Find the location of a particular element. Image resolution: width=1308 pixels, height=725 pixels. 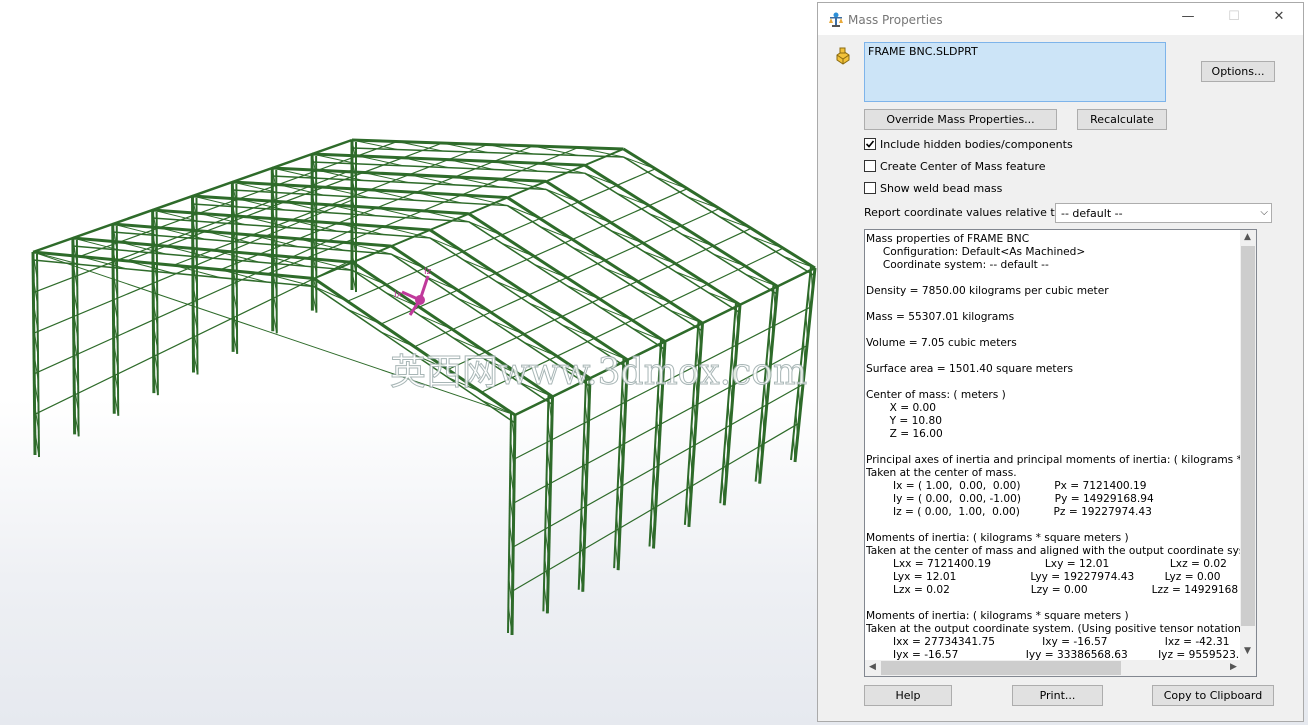

results-line: Mass = 55307.01 kilograms is located at coordinates (1053, 317).